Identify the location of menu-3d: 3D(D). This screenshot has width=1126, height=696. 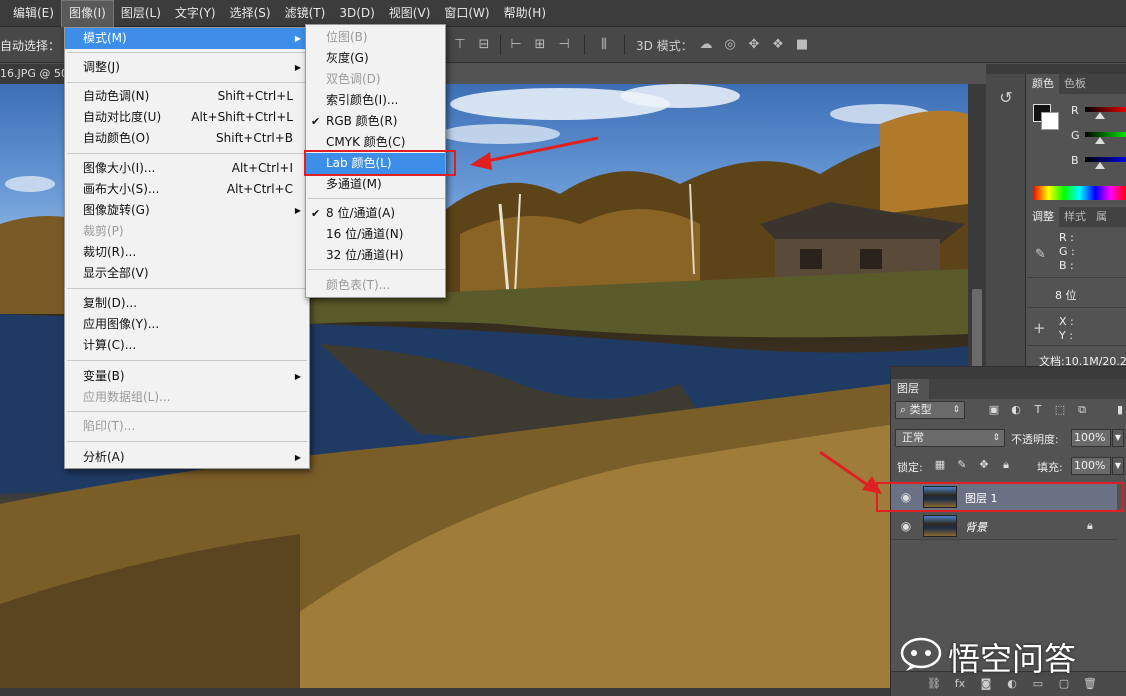
(356, 13).